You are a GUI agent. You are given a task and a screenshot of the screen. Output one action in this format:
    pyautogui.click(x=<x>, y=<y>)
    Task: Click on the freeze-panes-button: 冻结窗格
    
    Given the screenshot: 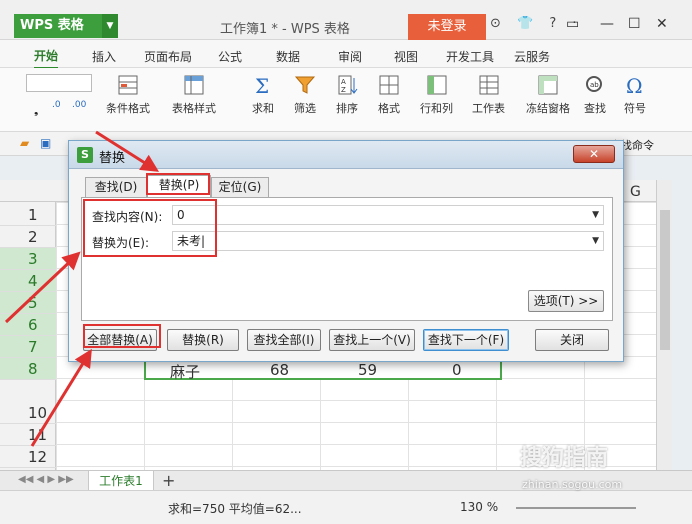 What is the action you would take?
    pyautogui.click(x=548, y=95)
    